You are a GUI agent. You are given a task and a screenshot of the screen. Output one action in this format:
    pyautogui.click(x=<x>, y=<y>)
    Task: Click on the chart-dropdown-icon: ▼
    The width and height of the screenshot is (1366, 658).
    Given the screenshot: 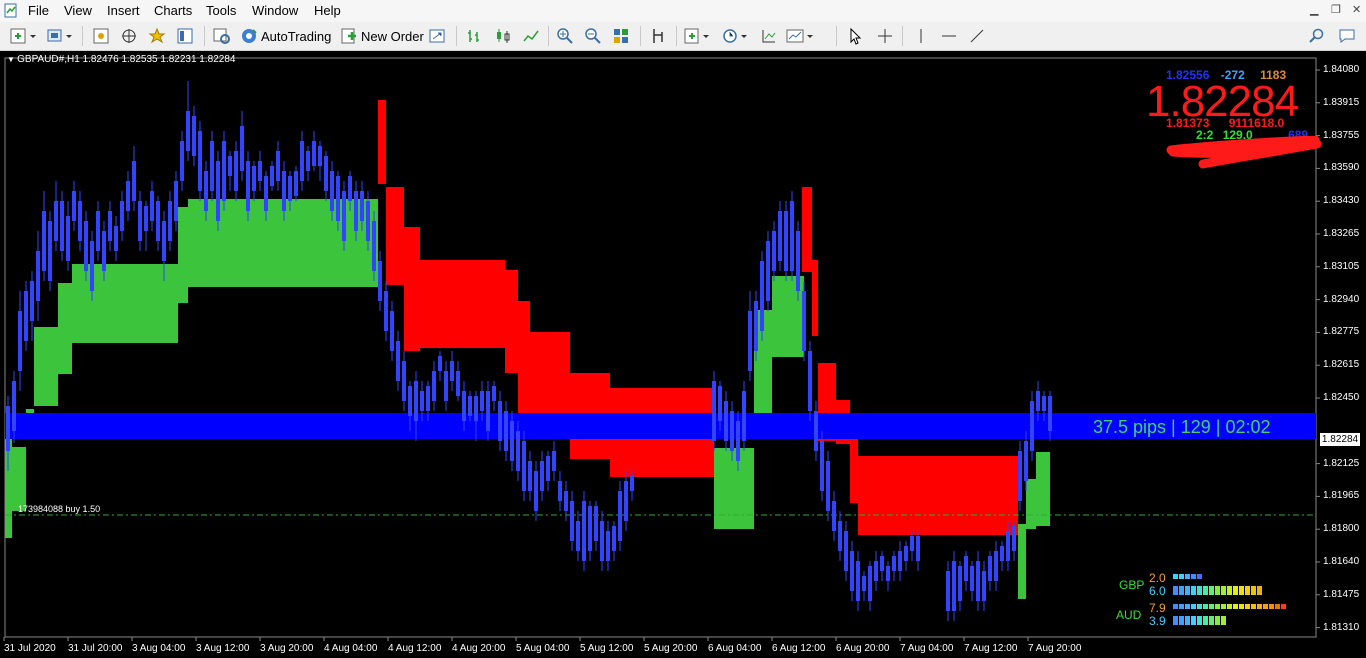 What is the action you would take?
    pyautogui.click(x=12, y=59)
    